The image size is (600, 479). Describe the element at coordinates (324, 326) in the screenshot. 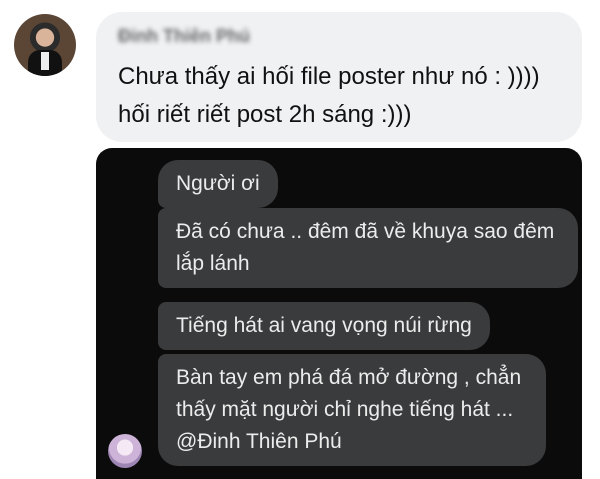

I see `chat-message: Tiếng hát ai vang vọng núi rừng` at that location.